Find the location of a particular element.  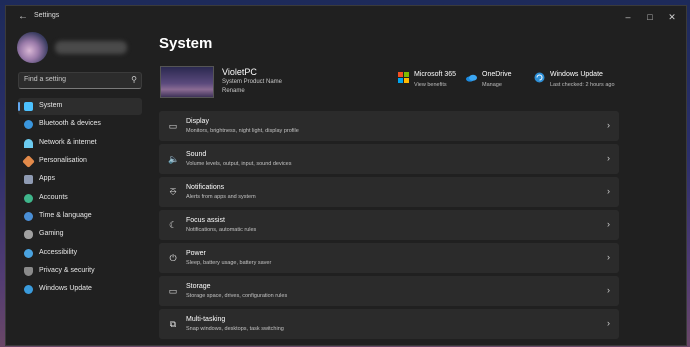

quick-subtitle: View benefits is located at coordinates (430, 85).